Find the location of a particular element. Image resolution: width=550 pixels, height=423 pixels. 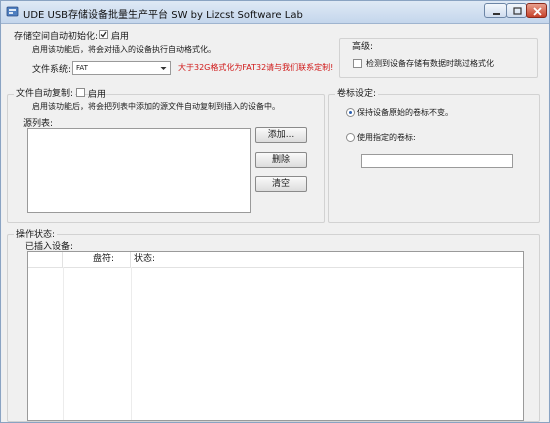

column-header-status: 状态: is located at coordinates (327, 259).